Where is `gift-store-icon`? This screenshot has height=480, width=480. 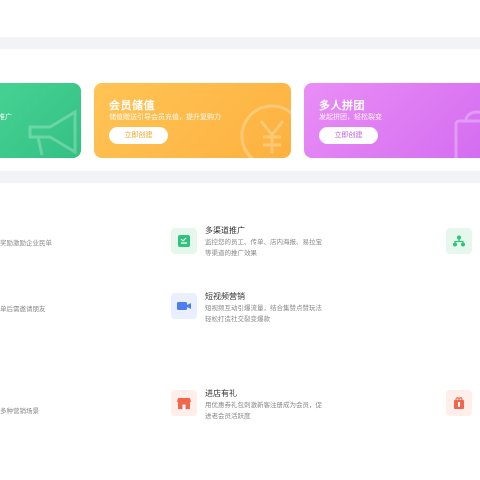 gift-store-icon is located at coordinates (459, 403).